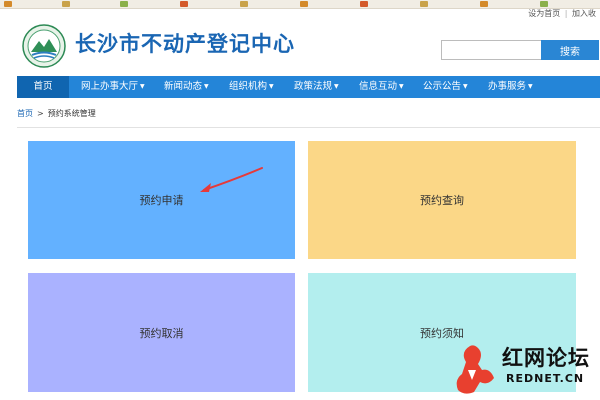 The image size is (600, 400). I want to click on nav-item-label: 组织机构, so click(248, 86).